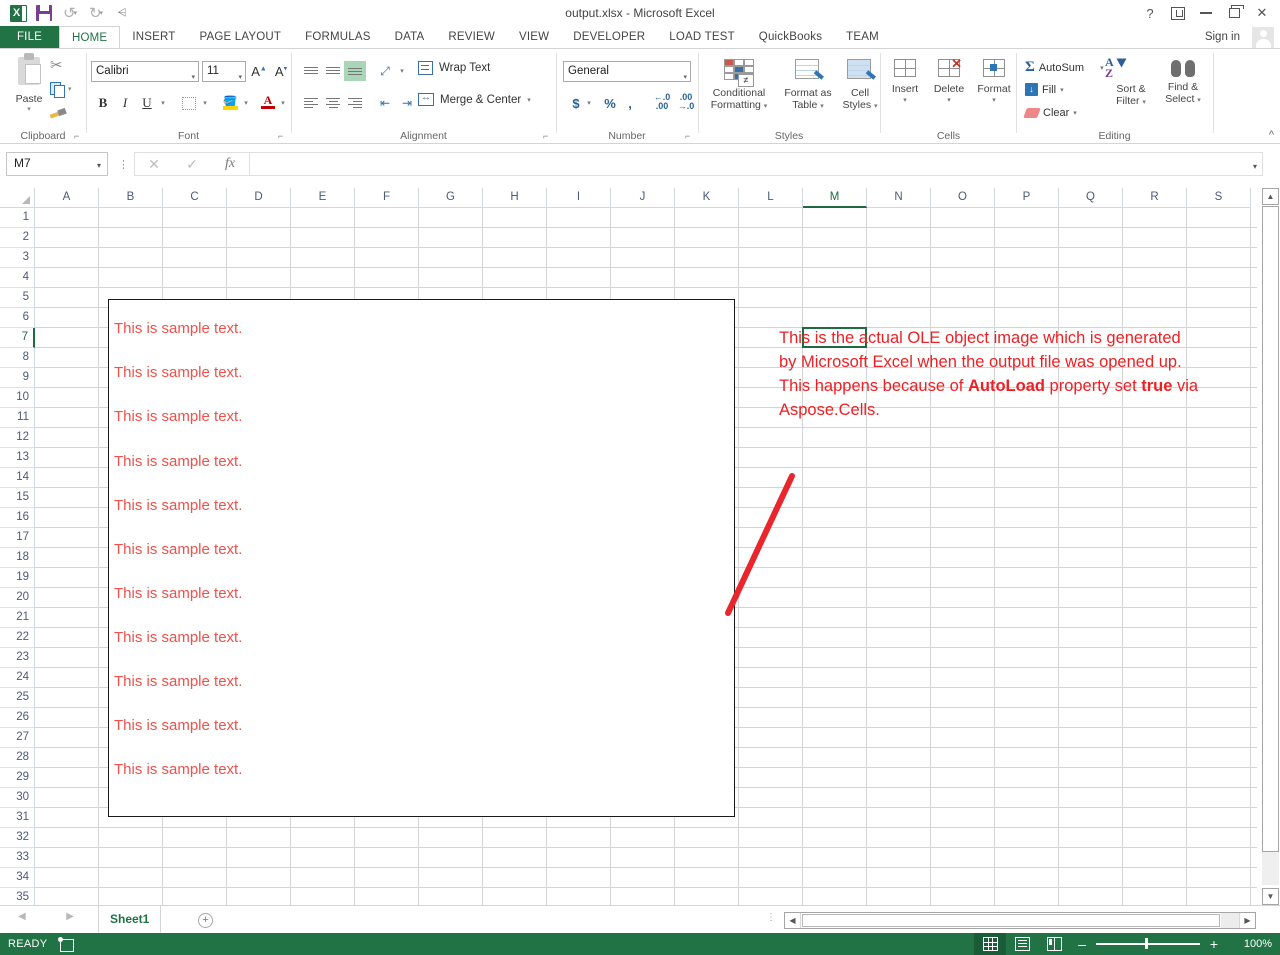 The height and width of the screenshot is (955, 1280). Describe the element at coordinates (1262, 13) in the screenshot. I see `close-icon: ✕` at that location.